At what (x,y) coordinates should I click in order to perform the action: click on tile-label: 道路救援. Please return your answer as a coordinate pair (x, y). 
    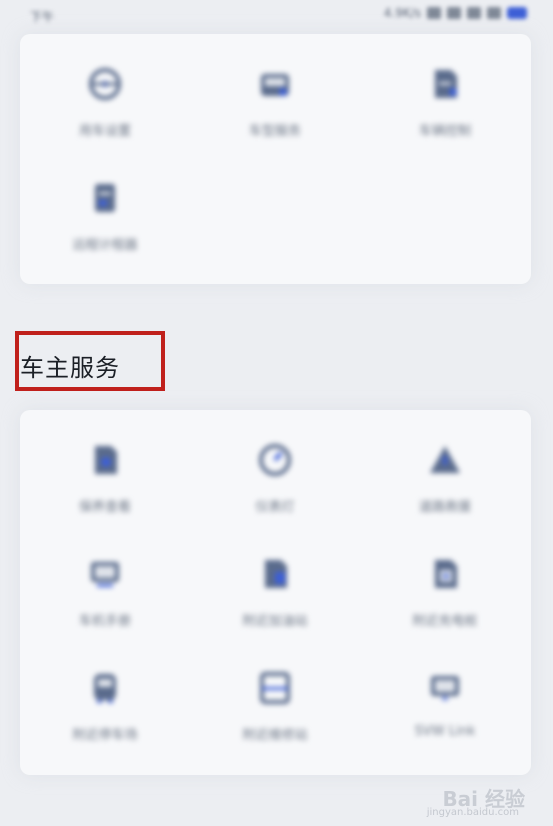
    Looking at the image, I should click on (444, 507).